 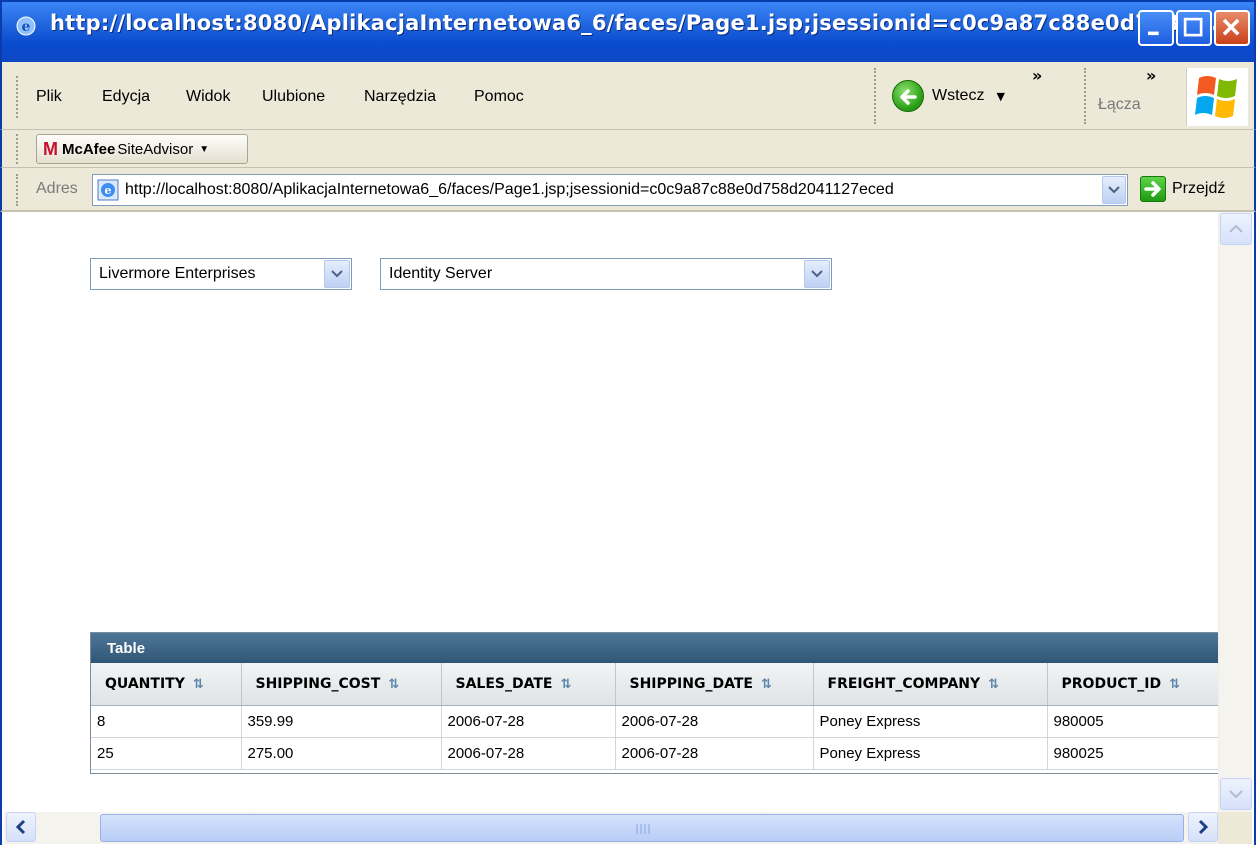 I want to click on maximize-button, so click(x=1194, y=28).